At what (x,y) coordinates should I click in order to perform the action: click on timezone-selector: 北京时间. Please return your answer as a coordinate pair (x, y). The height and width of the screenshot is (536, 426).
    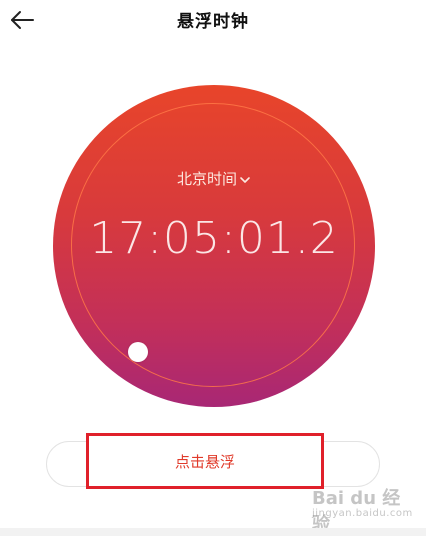
    Looking at the image, I should click on (214, 178).